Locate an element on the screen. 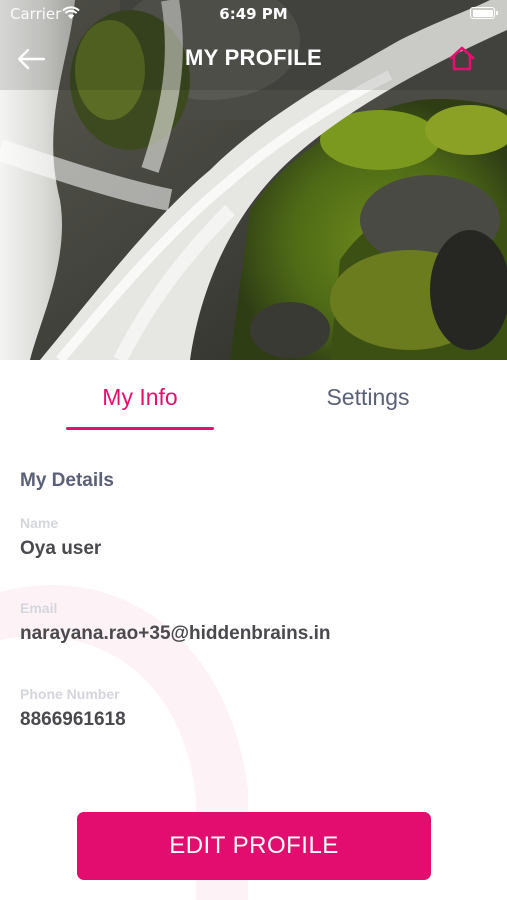 This screenshot has width=507, height=900. email-value: narayana.rao+35@hiddenbrains.in is located at coordinates (175, 633).